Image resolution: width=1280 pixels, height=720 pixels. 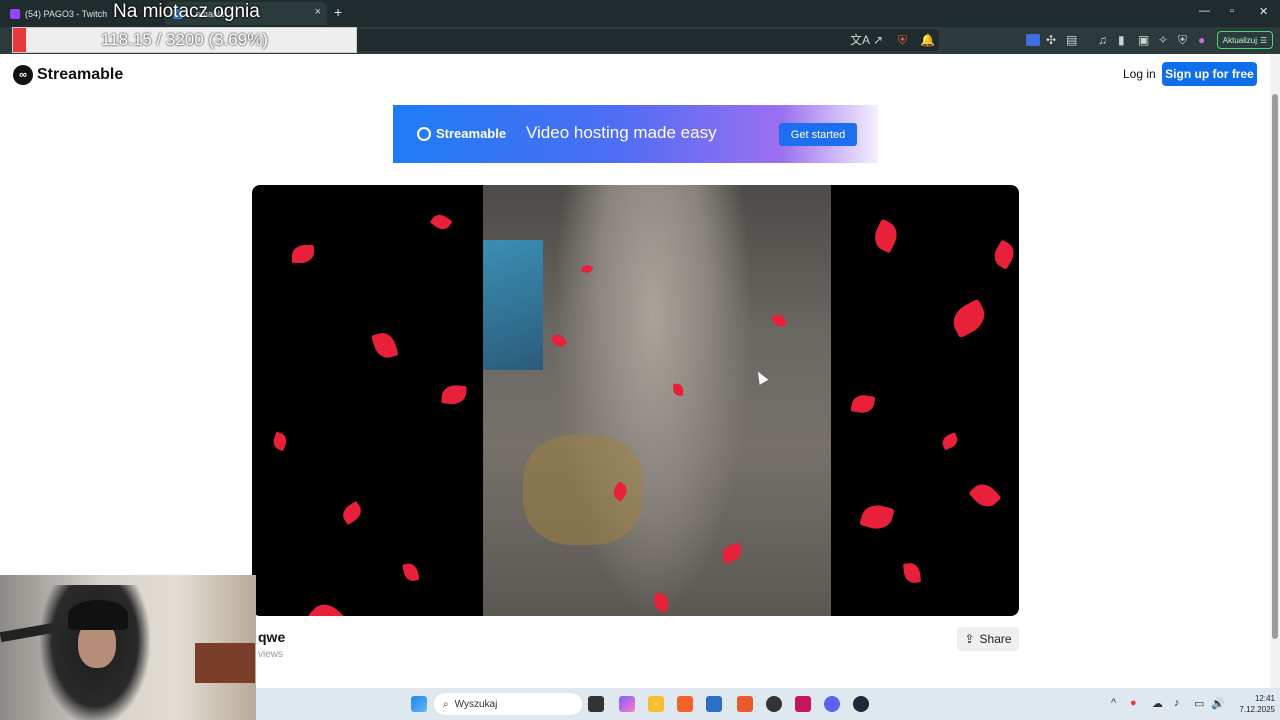 What do you see at coordinates (1264, 40) in the screenshot?
I see `menu-icon: ☰` at bounding box center [1264, 40].